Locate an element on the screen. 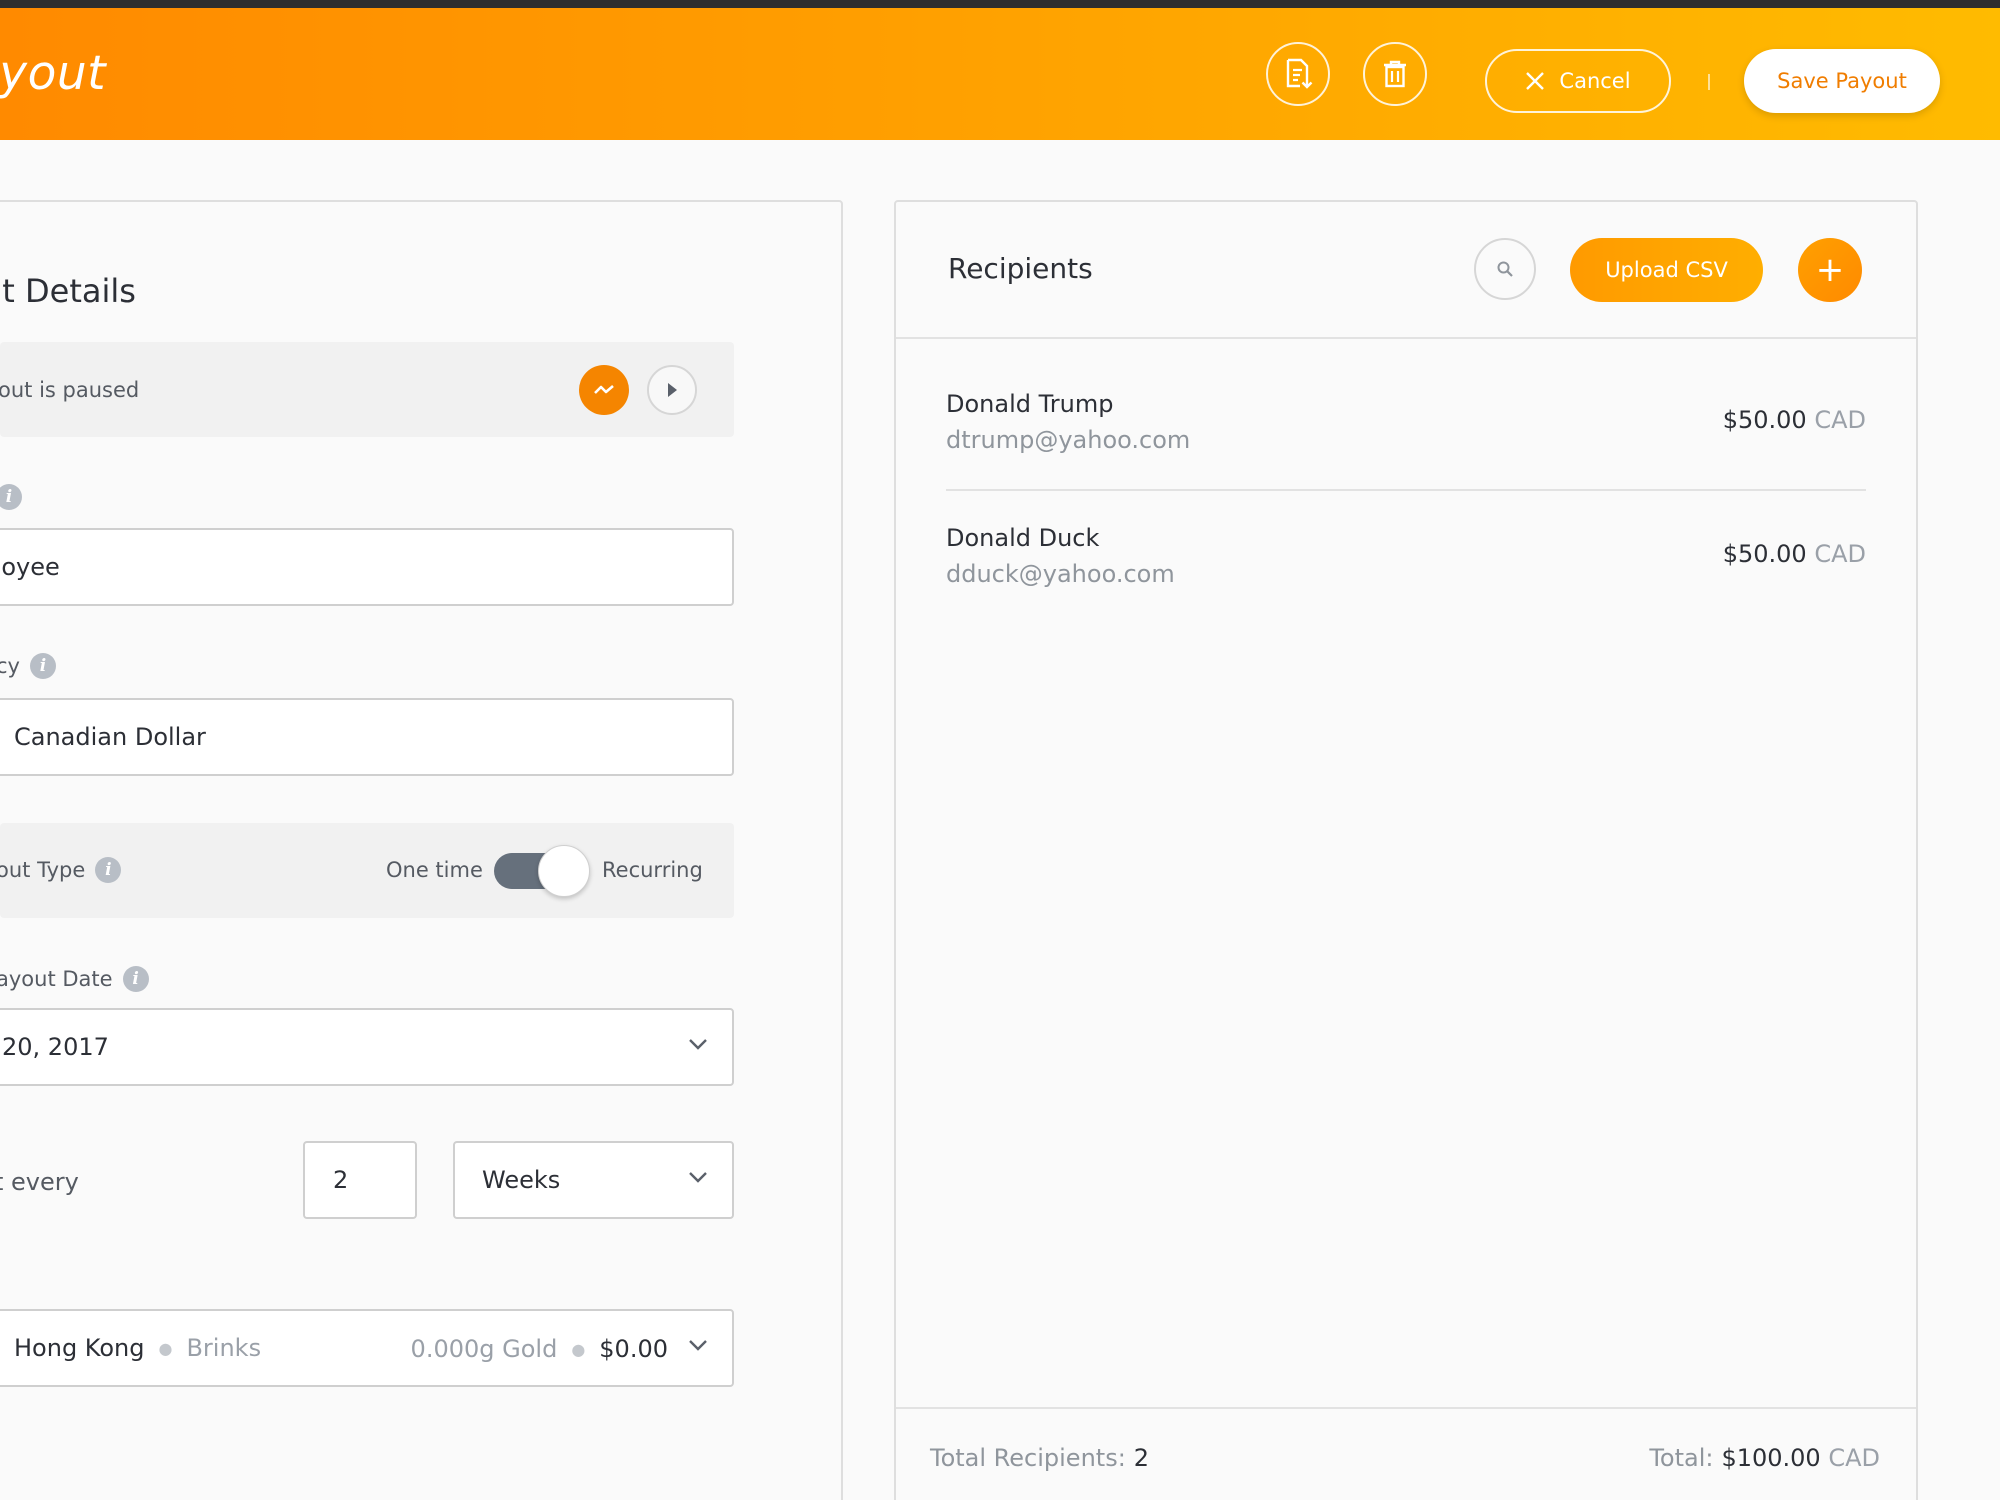 The width and height of the screenshot is (2000, 1500). export-button is located at coordinates (1298, 74).